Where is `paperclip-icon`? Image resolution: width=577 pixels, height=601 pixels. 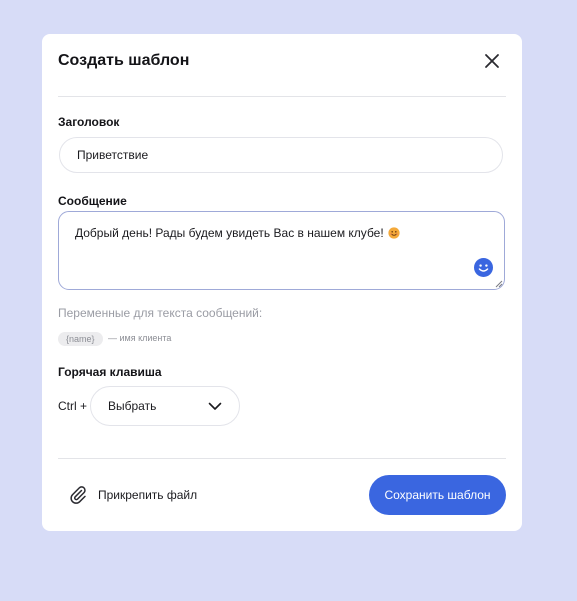
paperclip-icon is located at coordinates (78, 495).